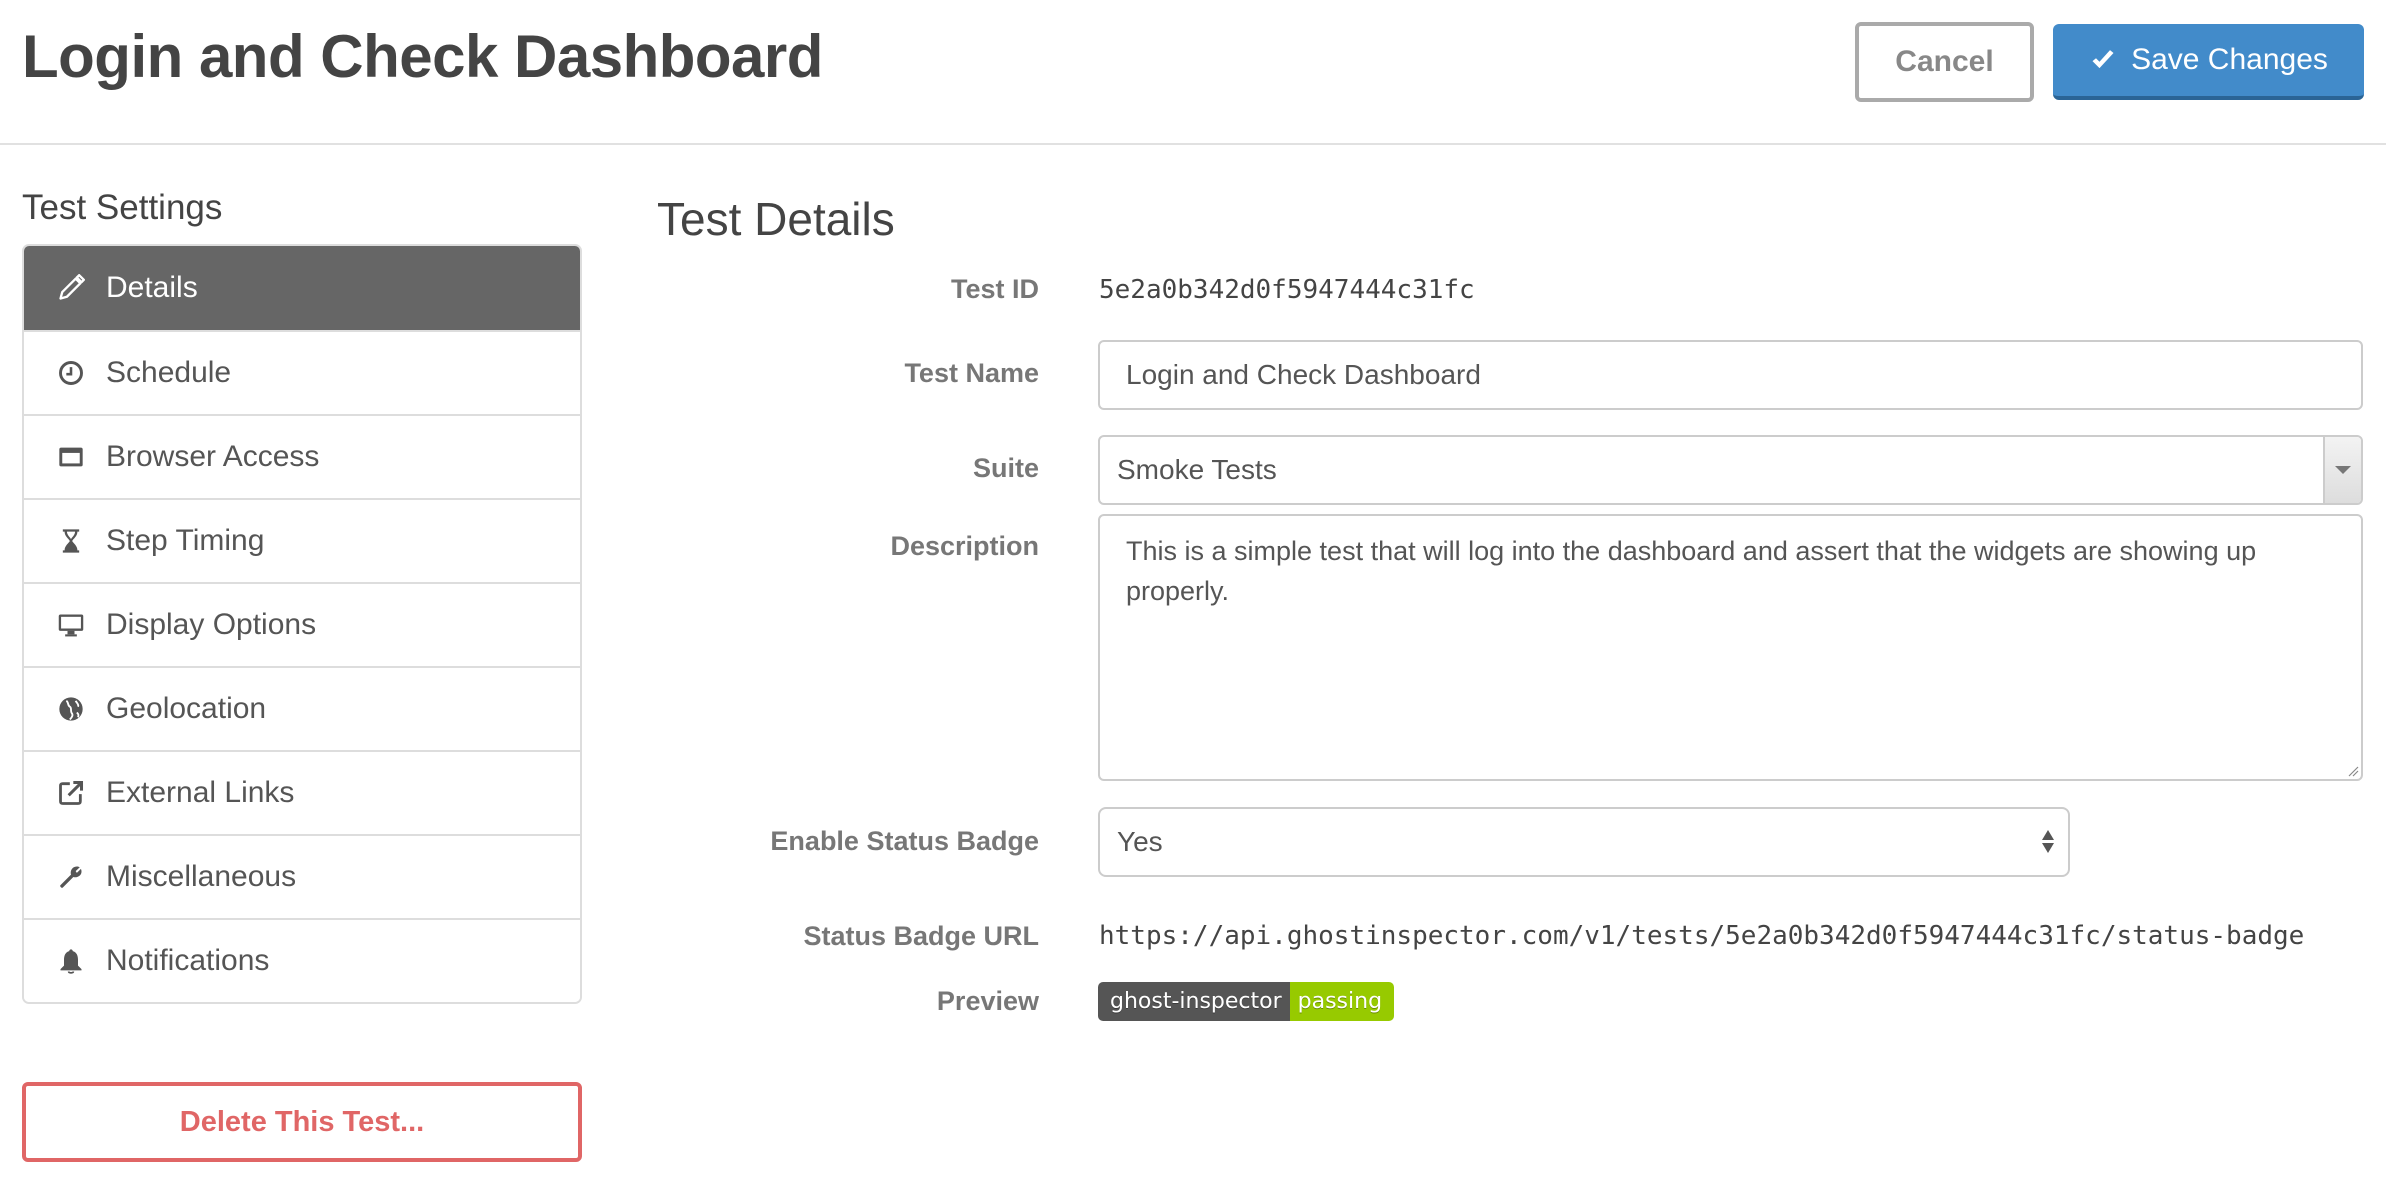  I want to click on sidebar-item-label: Miscellaneous, so click(201, 876).